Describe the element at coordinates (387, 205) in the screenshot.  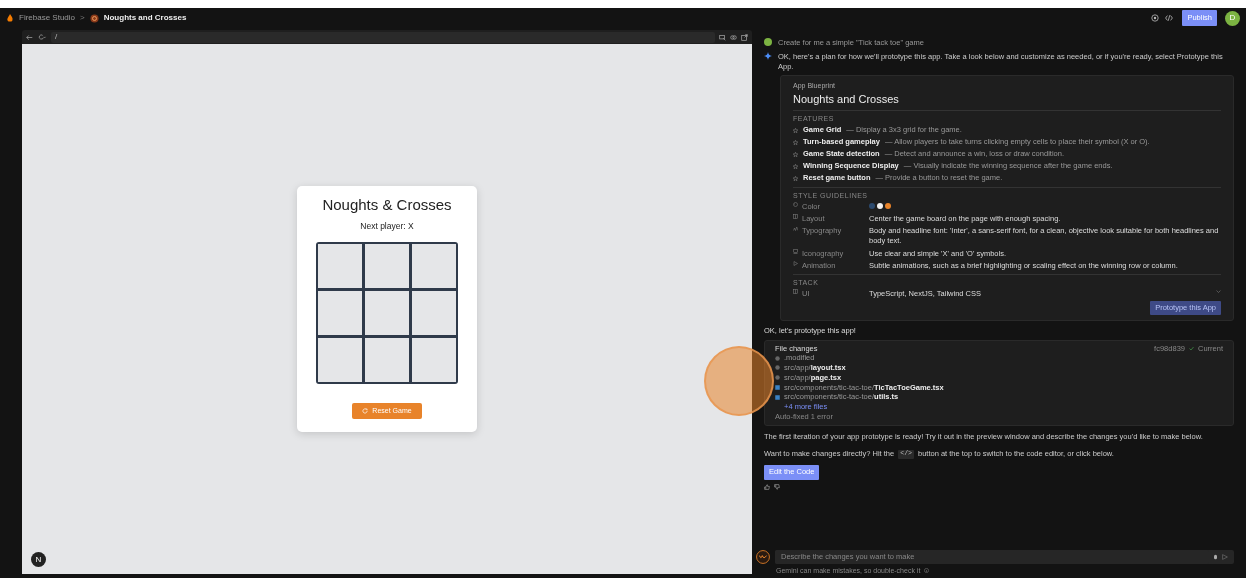
I see `game-title: Noughts & Crosses` at that location.